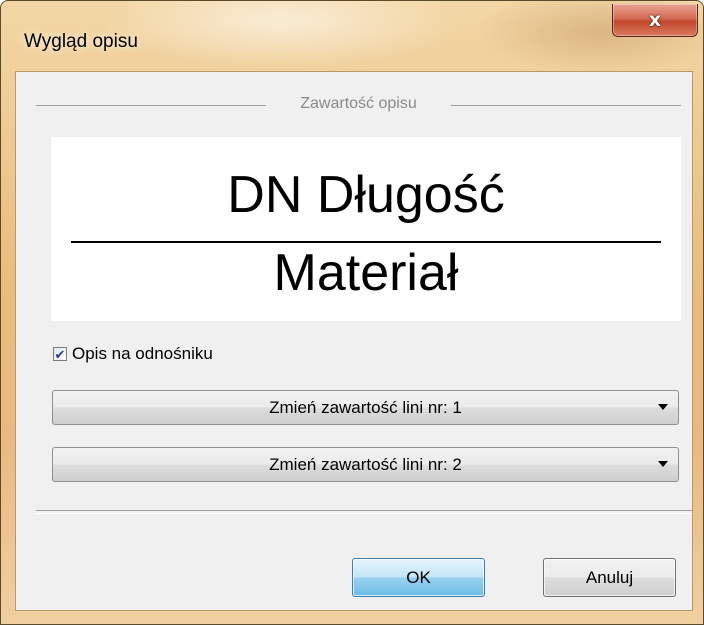 This screenshot has height=625, width=704. What do you see at coordinates (366, 195) in the screenshot?
I see `preview-line-1: DN Długość` at bounding box center [366, 195].